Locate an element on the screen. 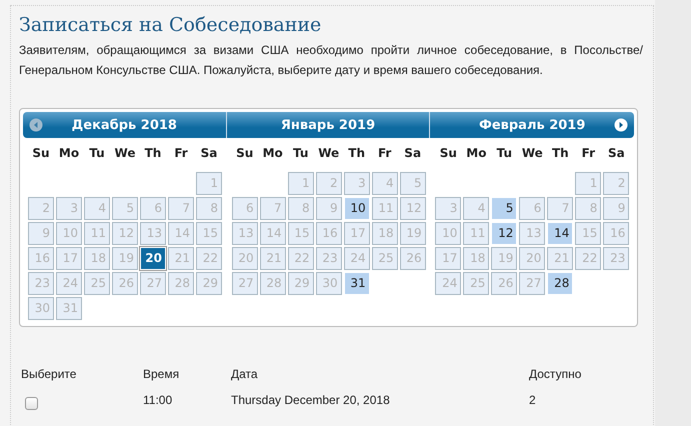 Image resolution: width=691 pixels, height=426 pixels. column-header: Дата is located at coordinates (380, 380).